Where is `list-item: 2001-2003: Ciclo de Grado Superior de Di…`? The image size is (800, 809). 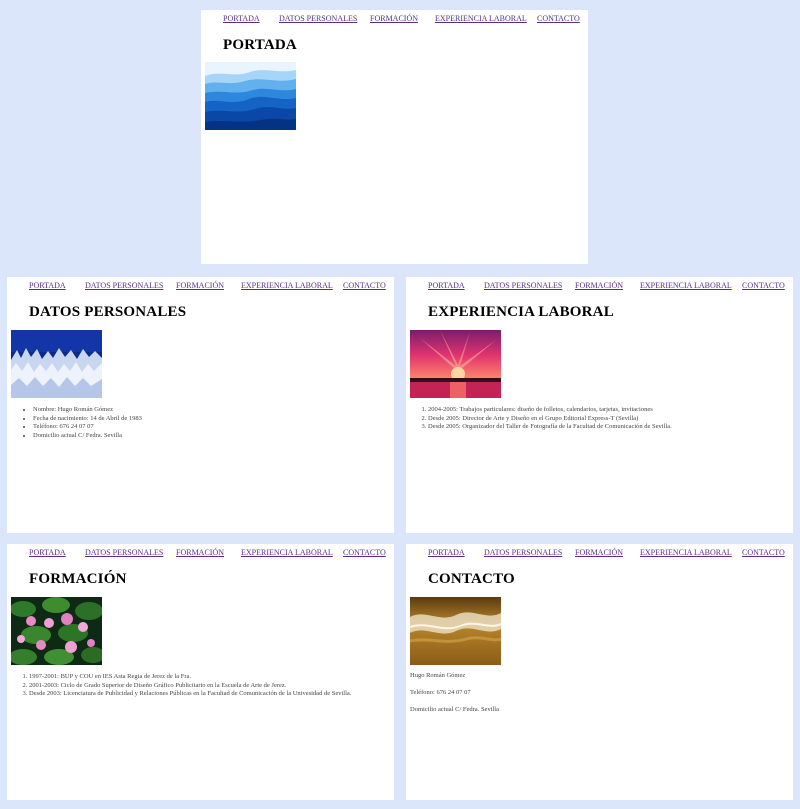 list-item: 2001-2003: Ciclo de Grado Superior de Di… is located at coordinates (190, 686).